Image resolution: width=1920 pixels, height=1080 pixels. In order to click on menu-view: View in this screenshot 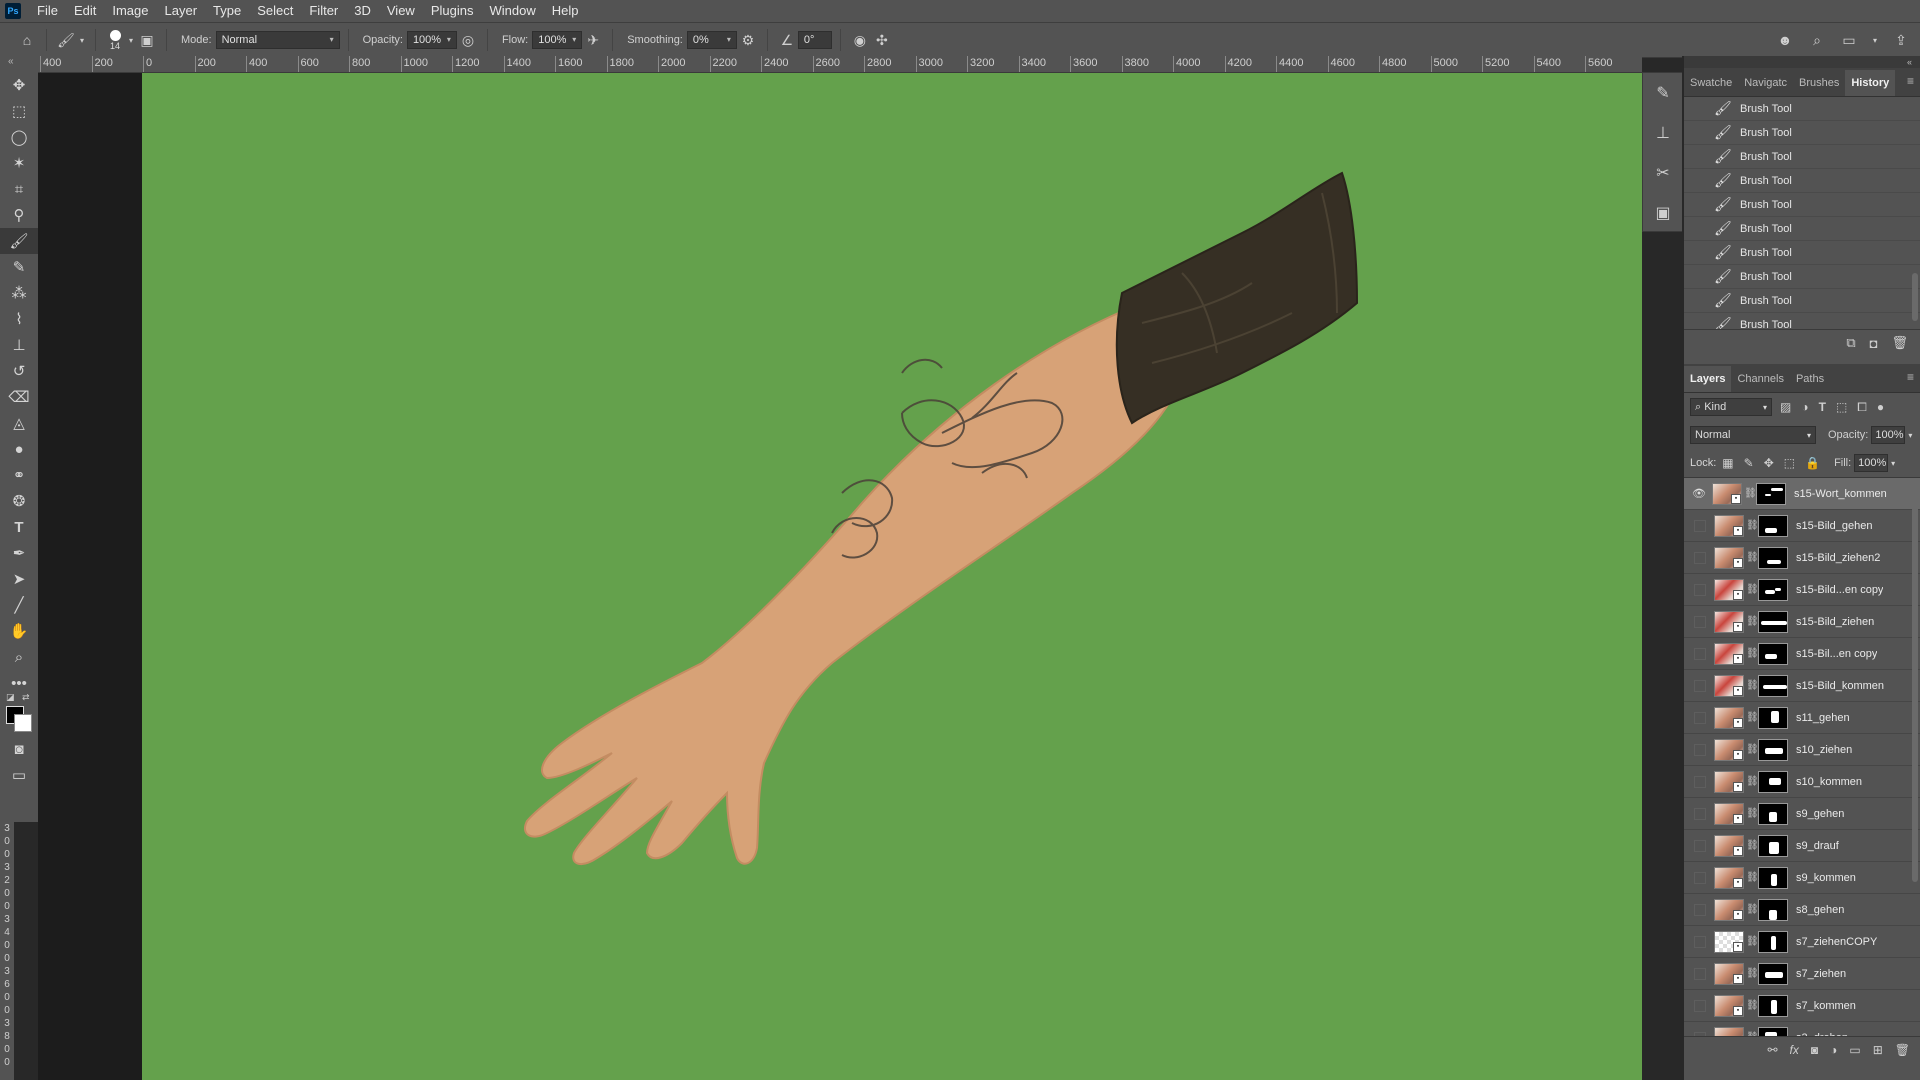, I will do `click(401, 11)`.